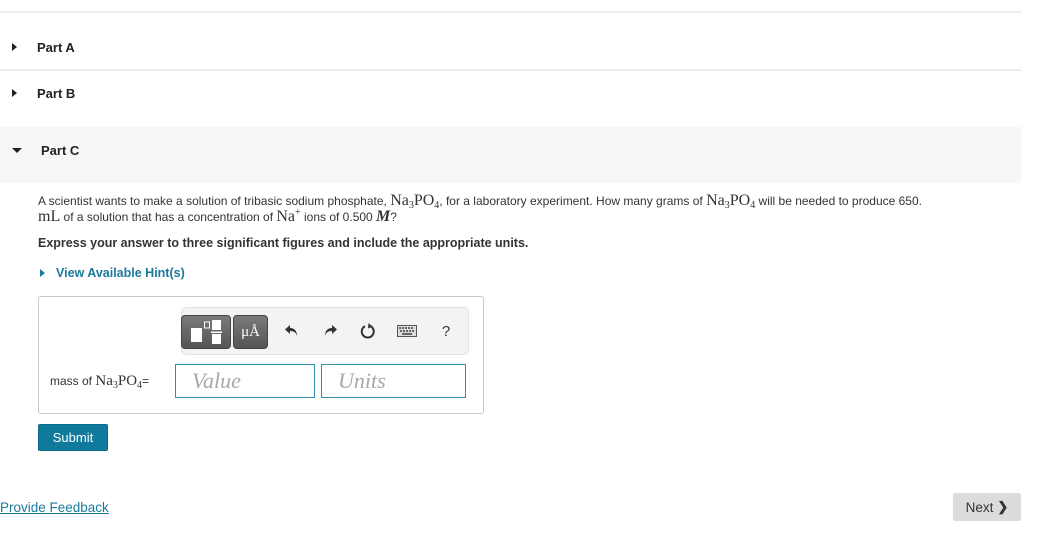  I want to click on answer-panel: μÅ ? mass of Na3PO4 = Value Units, so click(261, 355).